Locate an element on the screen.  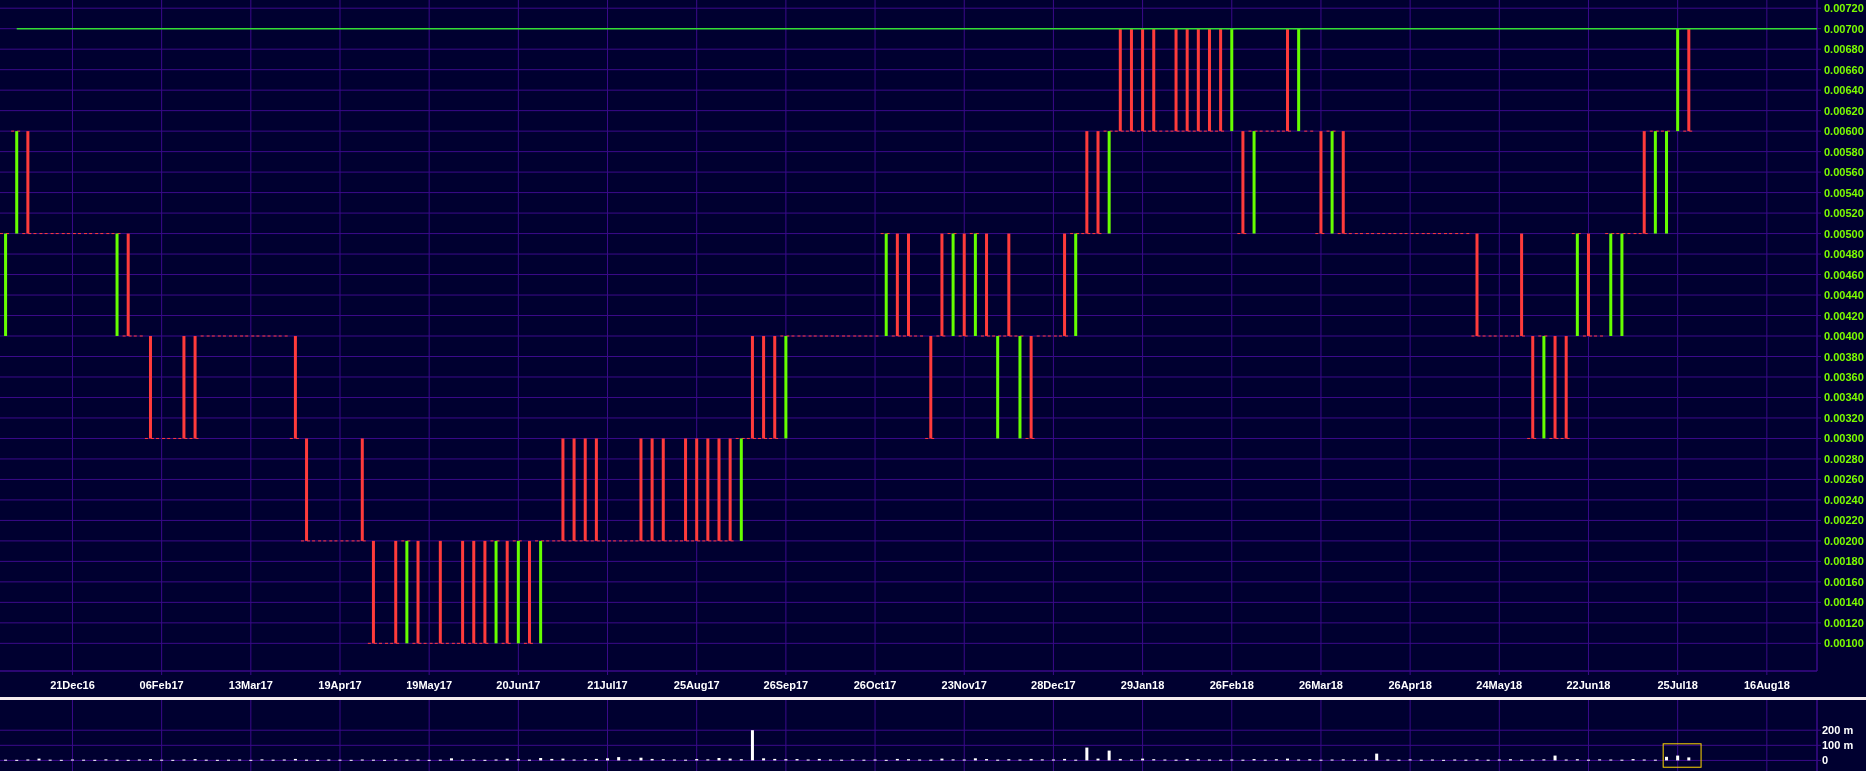
price-axis-label: 0.00140 is located at coordinates (1844, 602).